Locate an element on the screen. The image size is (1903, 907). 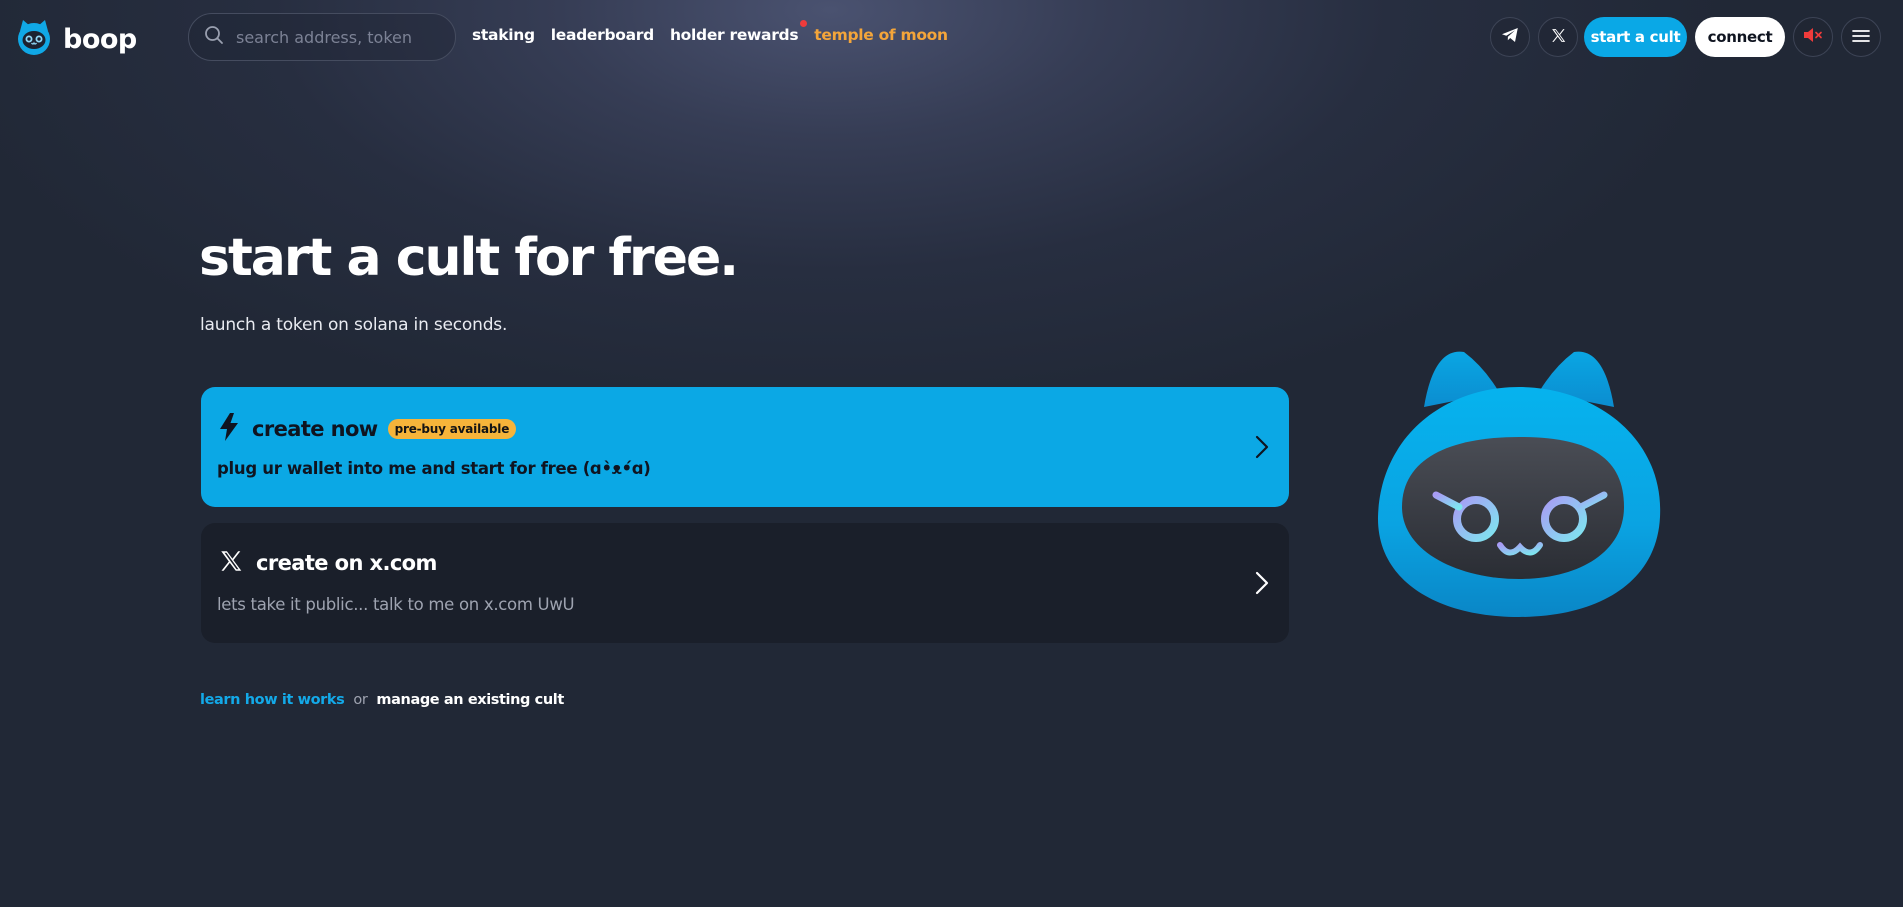
brand-logo: boop is located at coordinates (76, 39).